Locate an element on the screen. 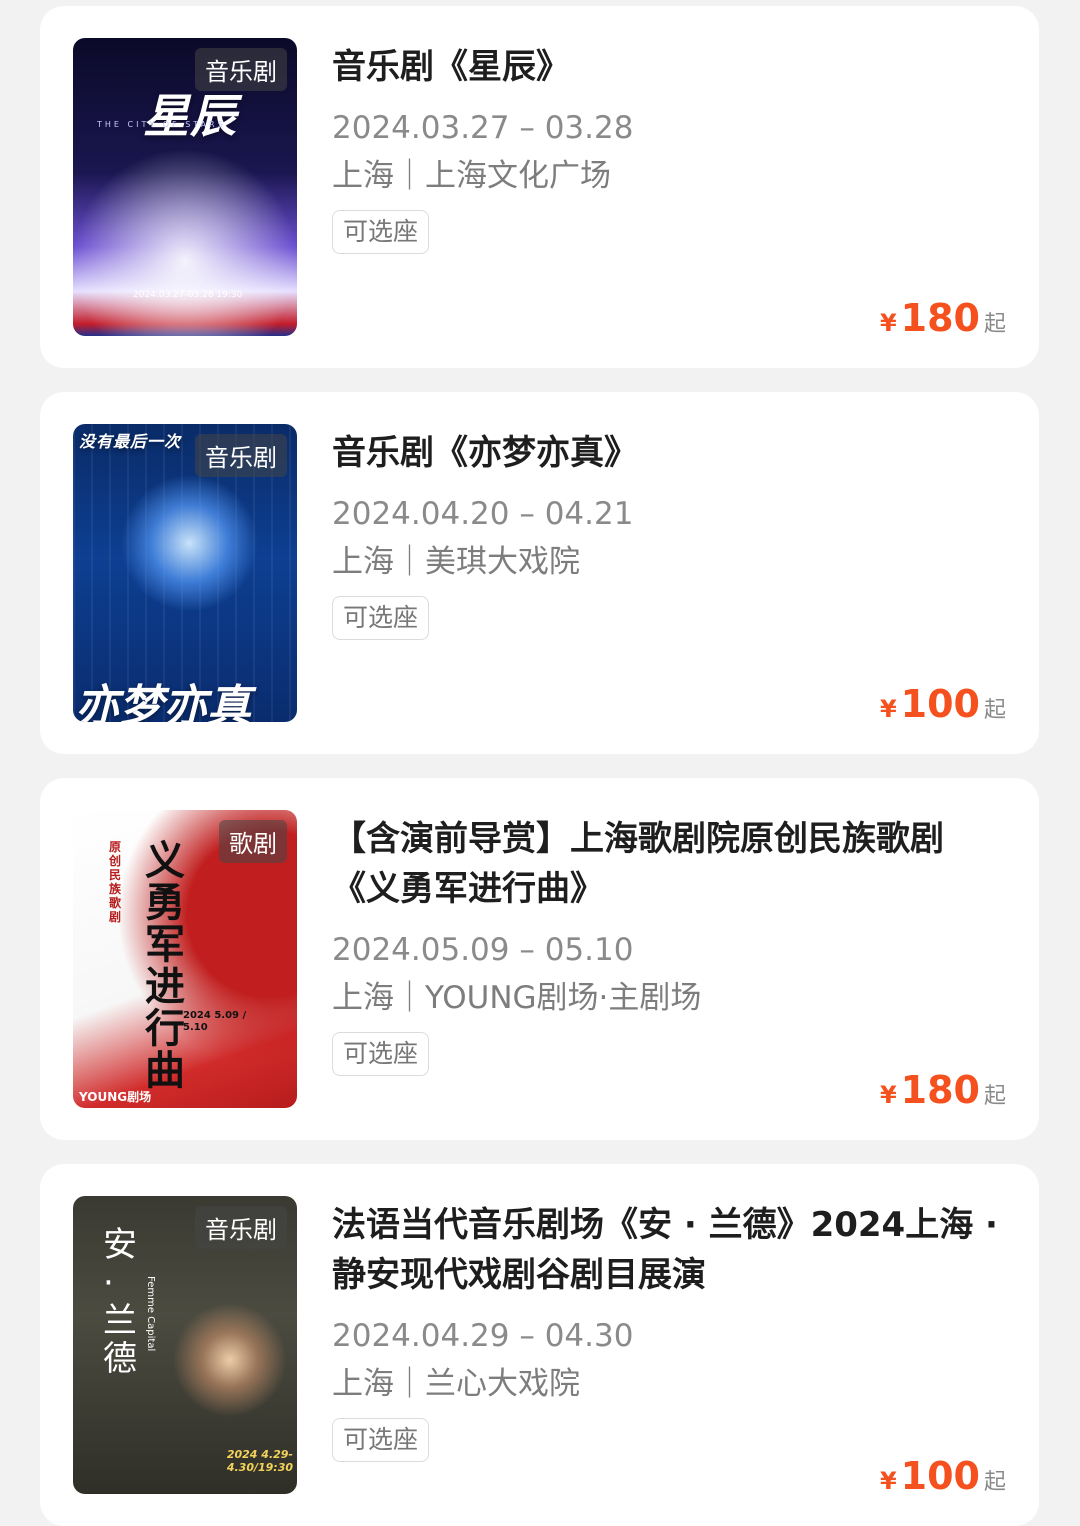  poster-date: 2024 4.29-4.30/19:30 is located at coordinates (259, 1461).